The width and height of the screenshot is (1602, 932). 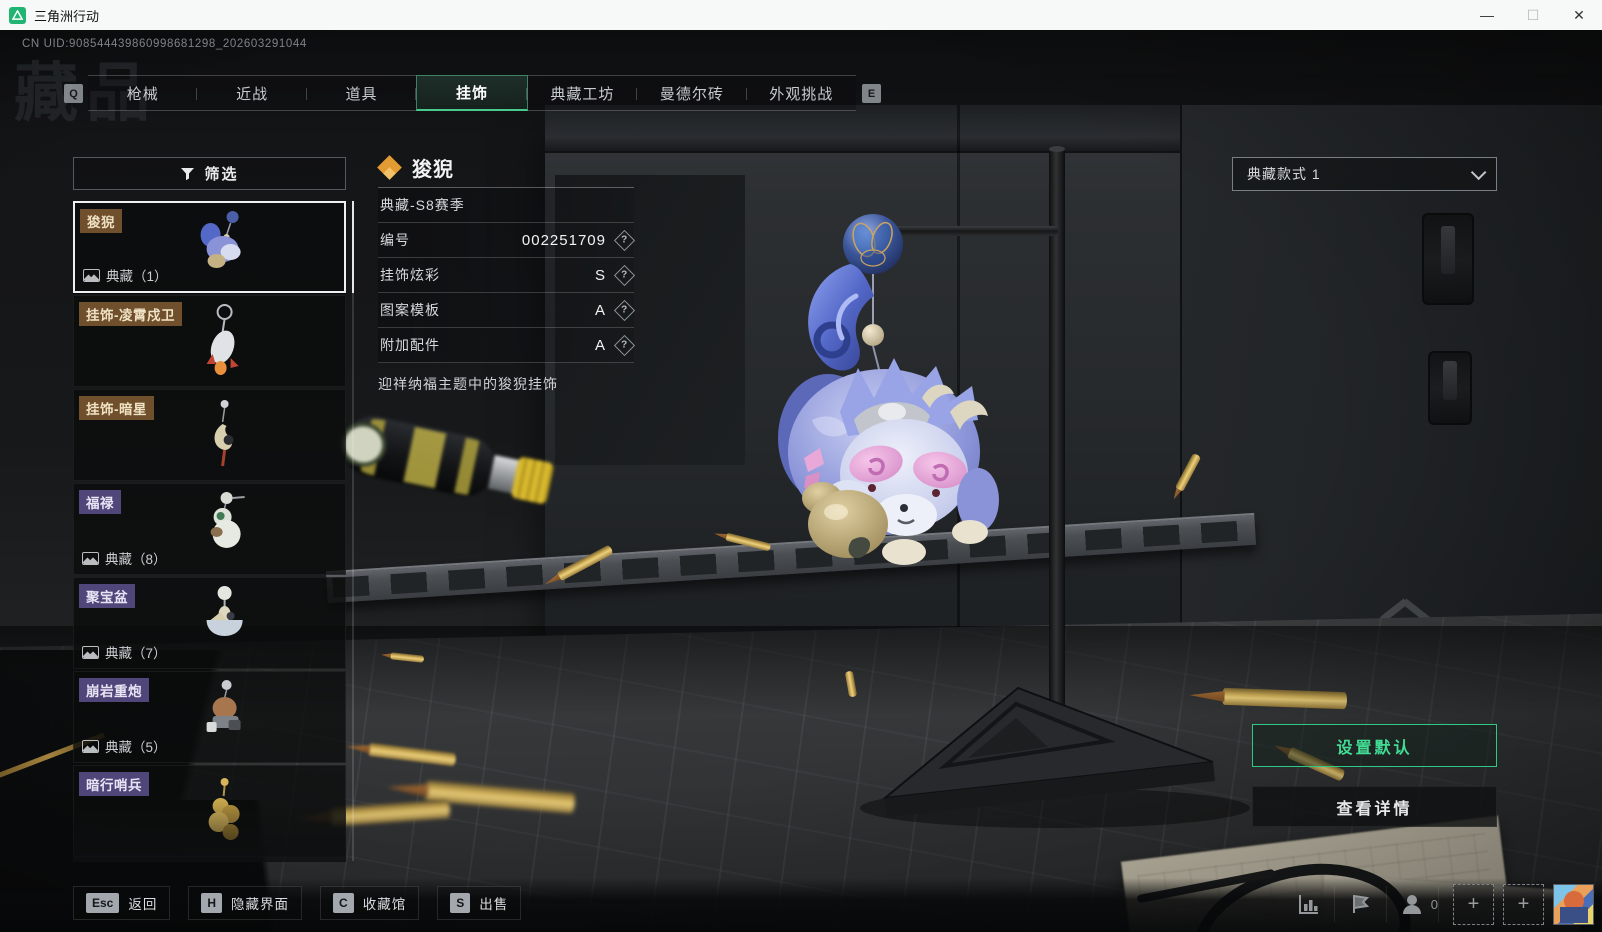 I want to click on item-description: 迎祥纳福主题中的狻猊挂饰, so click(x=468, y=384).